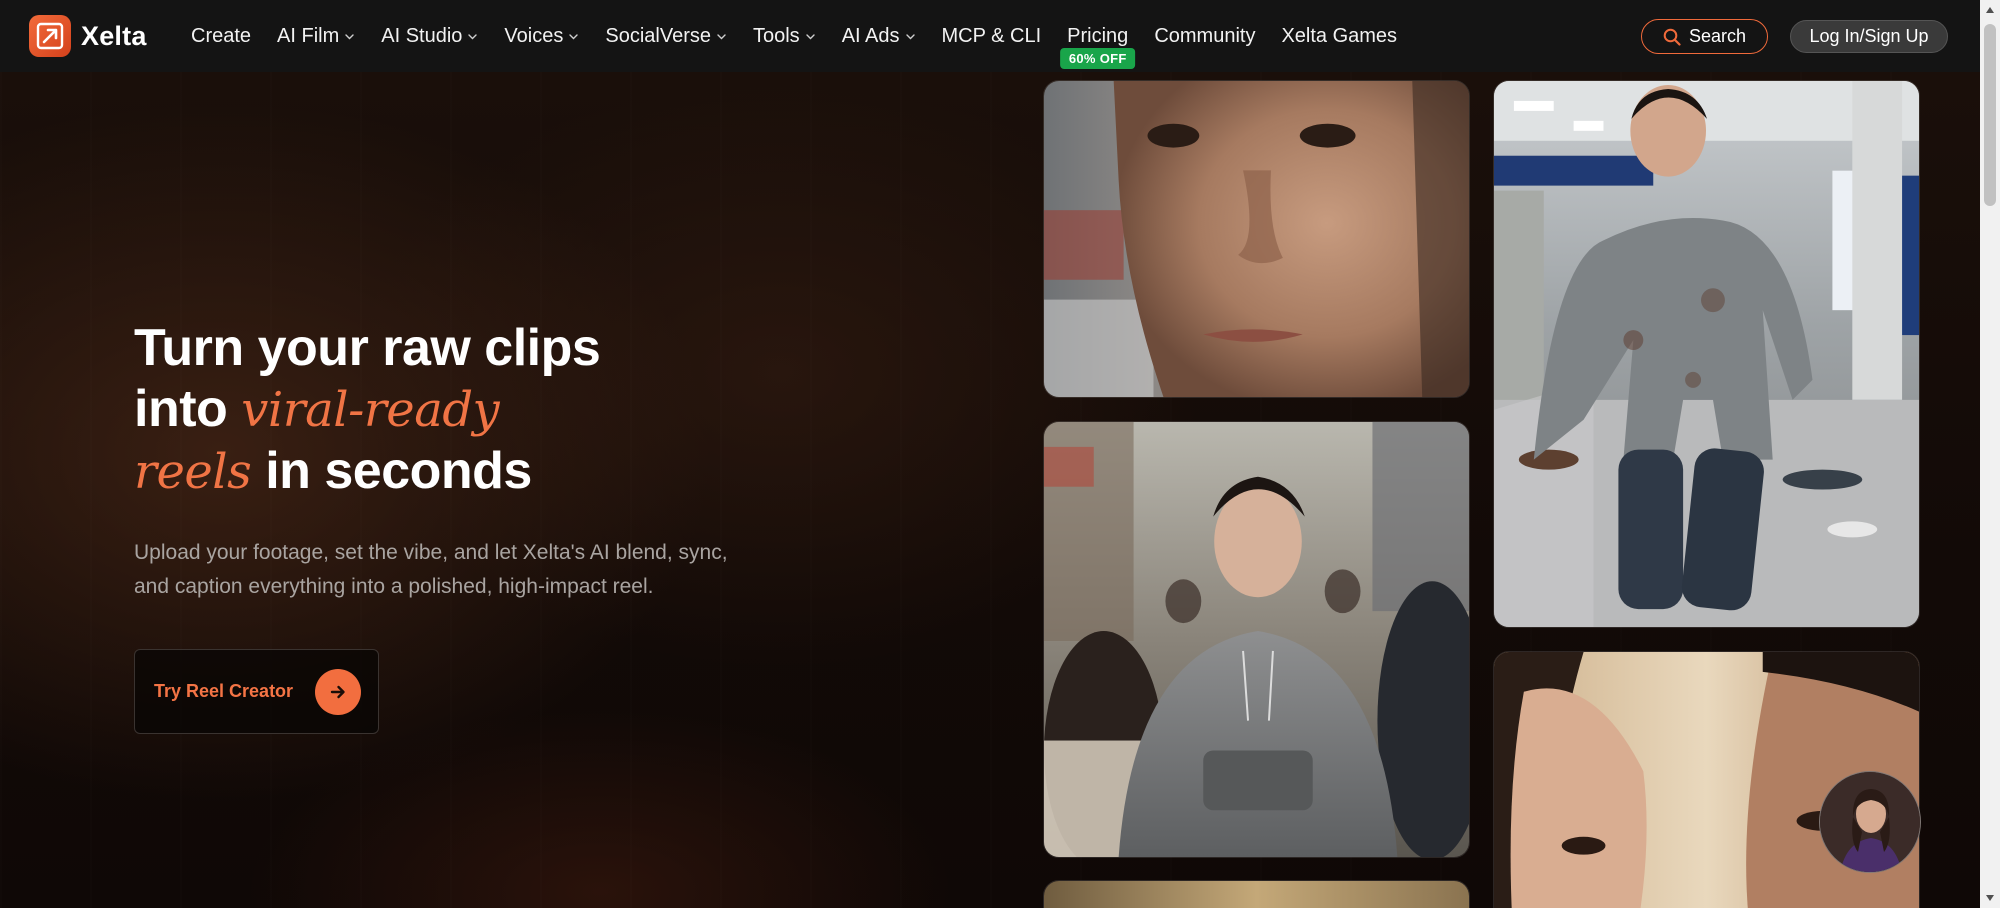 The image size is (2000, 908). Describe the element at coordinates (338, 692) in the screenshot. I see `arrow-right-icon` at that location.